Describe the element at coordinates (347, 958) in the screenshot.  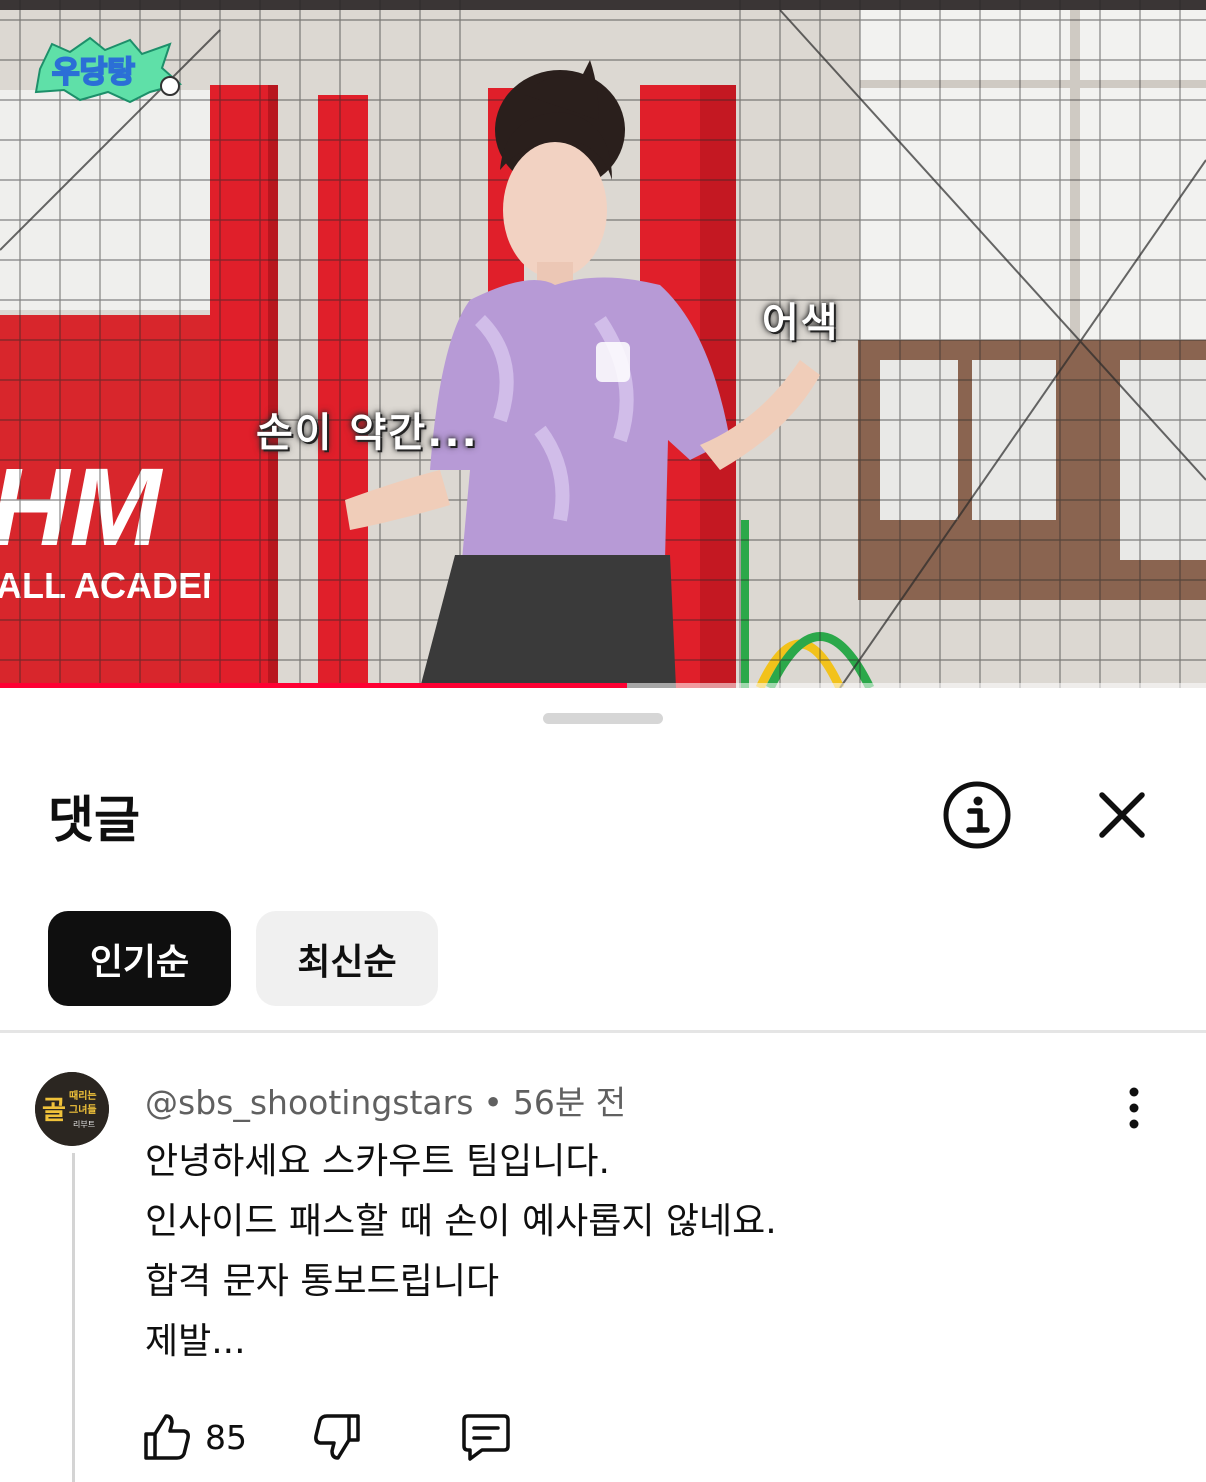
I see `sort-chip-newest: 최신순` at that location.